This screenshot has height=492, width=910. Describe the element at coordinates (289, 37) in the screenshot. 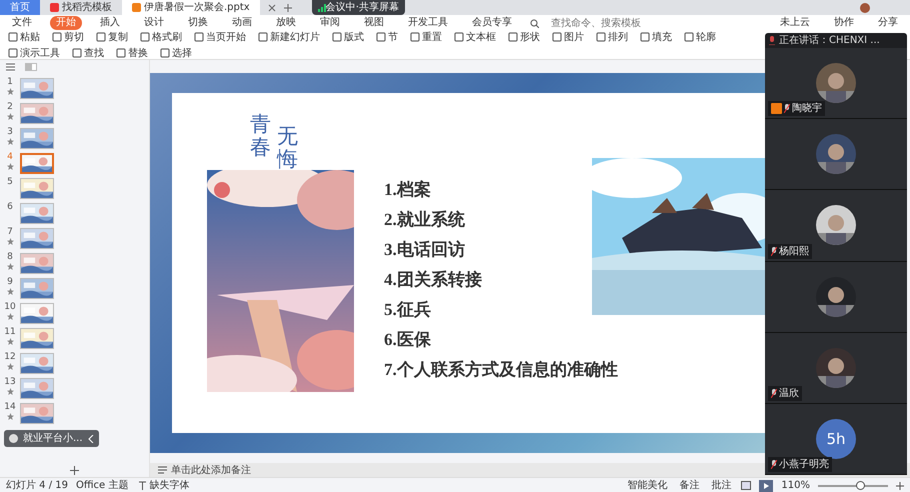

I see `ribbon-button: 新建幻灯片` at that location.